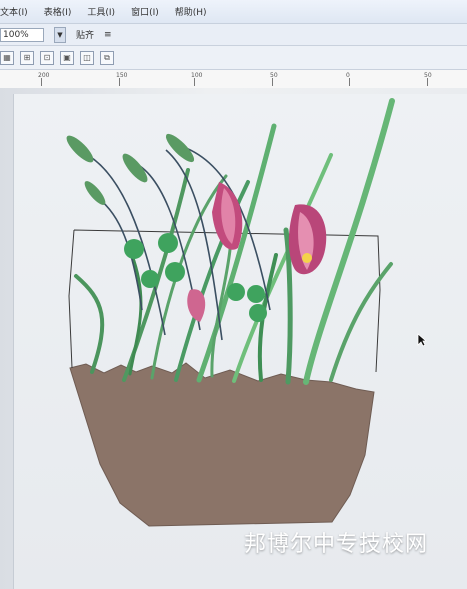  What do you see at coordinates (336, 544) in the screenshot?
I see `site-watermark: 邦博尔中专技校网` at bounding box center [336, 544].